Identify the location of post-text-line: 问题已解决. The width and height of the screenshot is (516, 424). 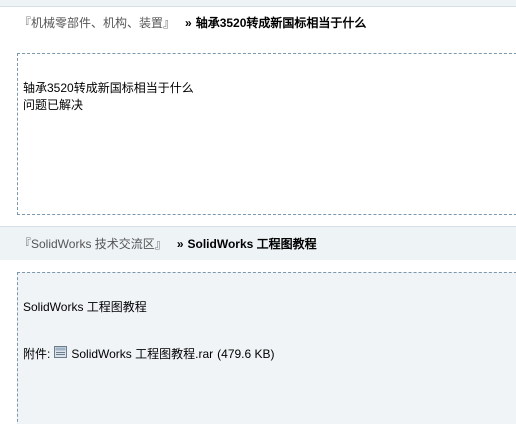
(53, 105).